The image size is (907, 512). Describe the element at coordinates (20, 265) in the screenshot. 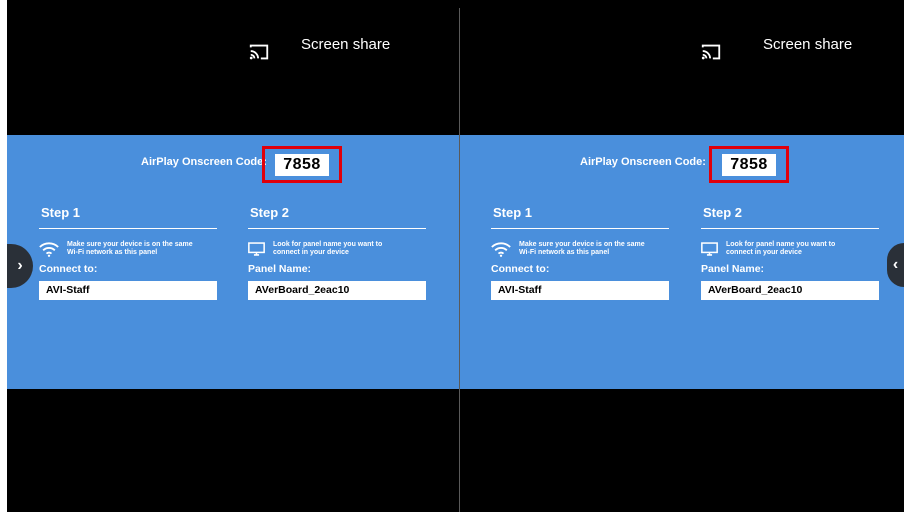

I see `chevron-right-icon: ›` at that location.